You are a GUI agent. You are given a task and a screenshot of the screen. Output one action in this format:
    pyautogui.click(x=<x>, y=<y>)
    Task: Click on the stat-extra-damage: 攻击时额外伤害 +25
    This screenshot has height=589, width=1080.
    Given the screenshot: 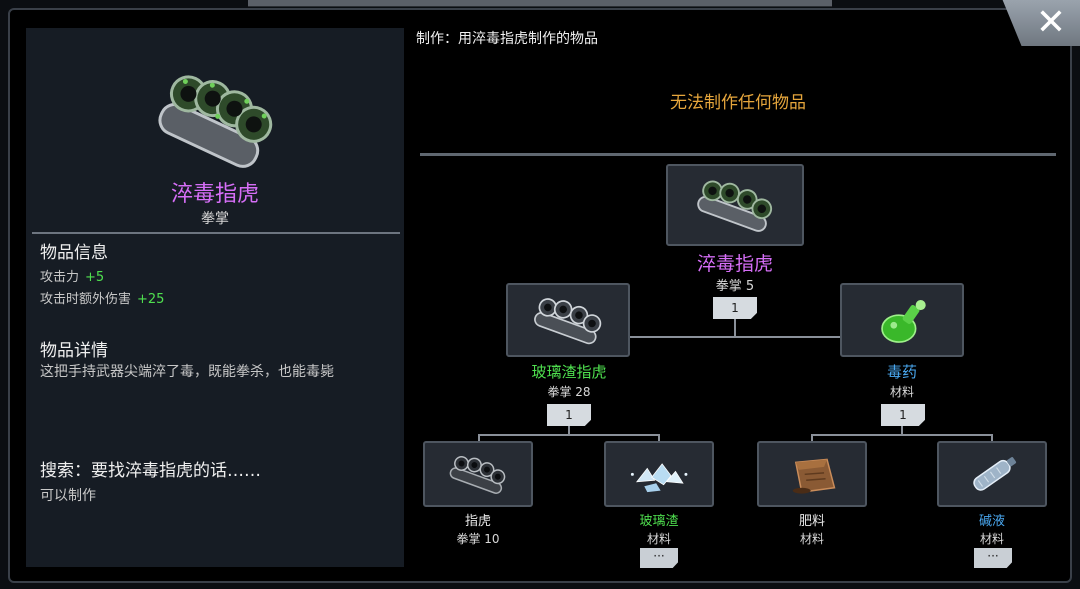 What is the action you would take?
    pyautogui.click(x=102, y=297)
    